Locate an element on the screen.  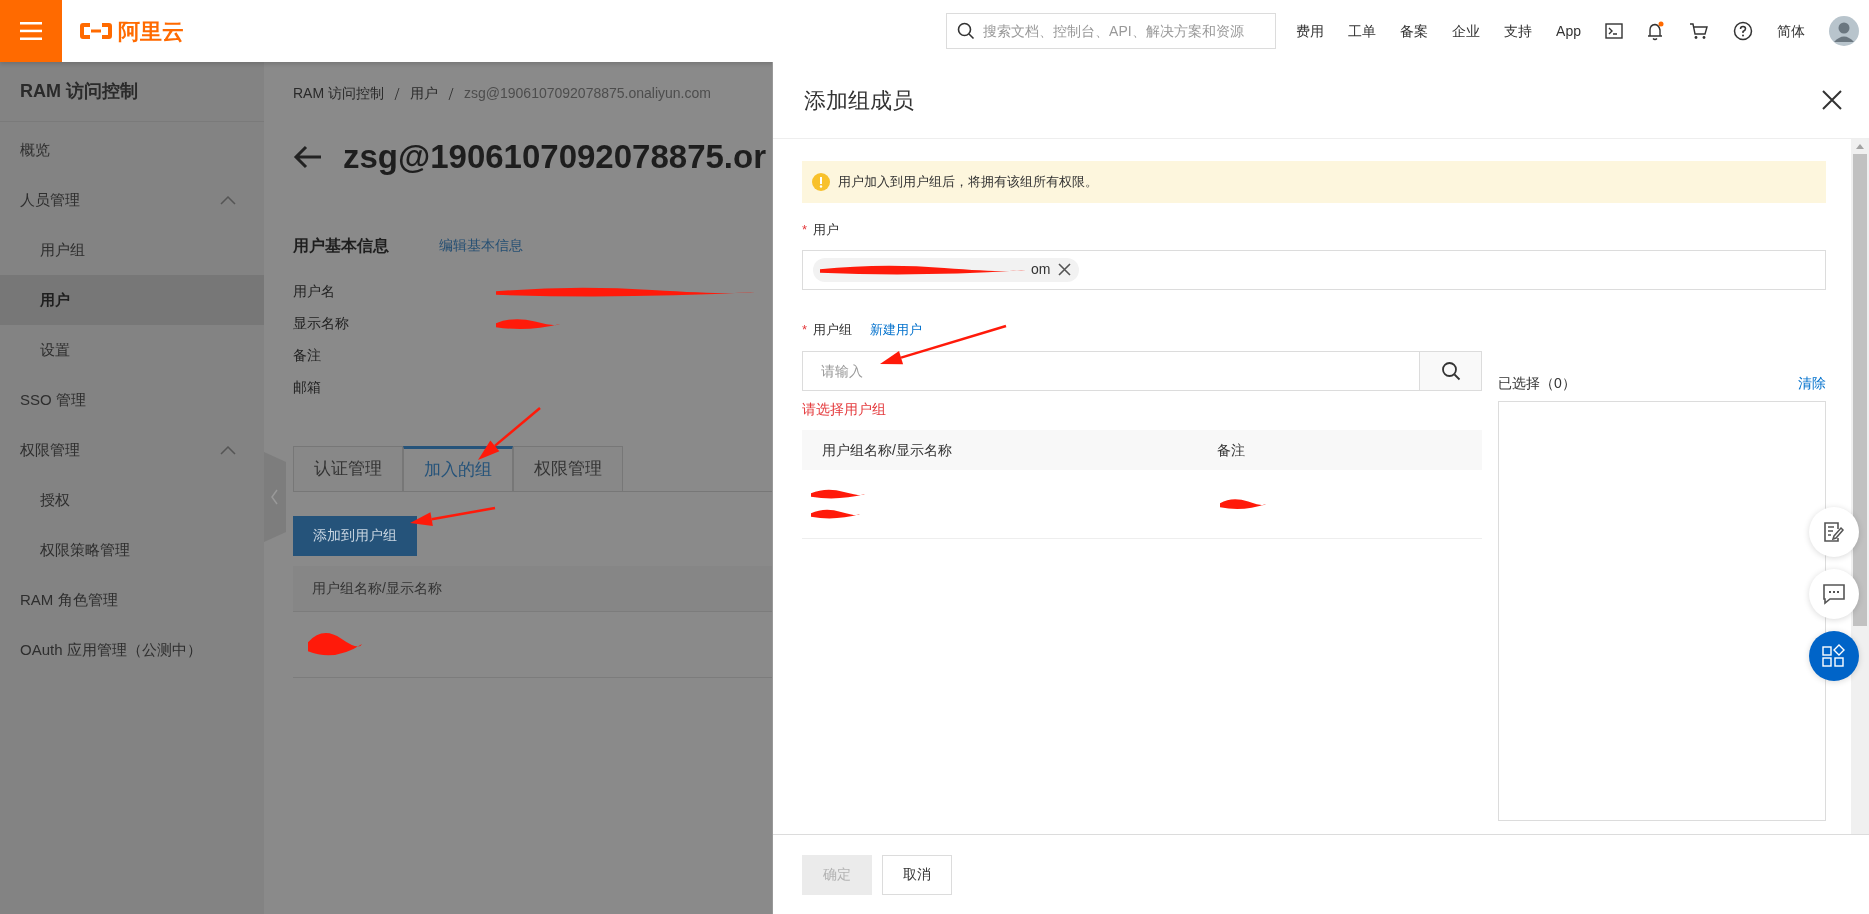
avatar-icon is located at coordinates (1844, 31).